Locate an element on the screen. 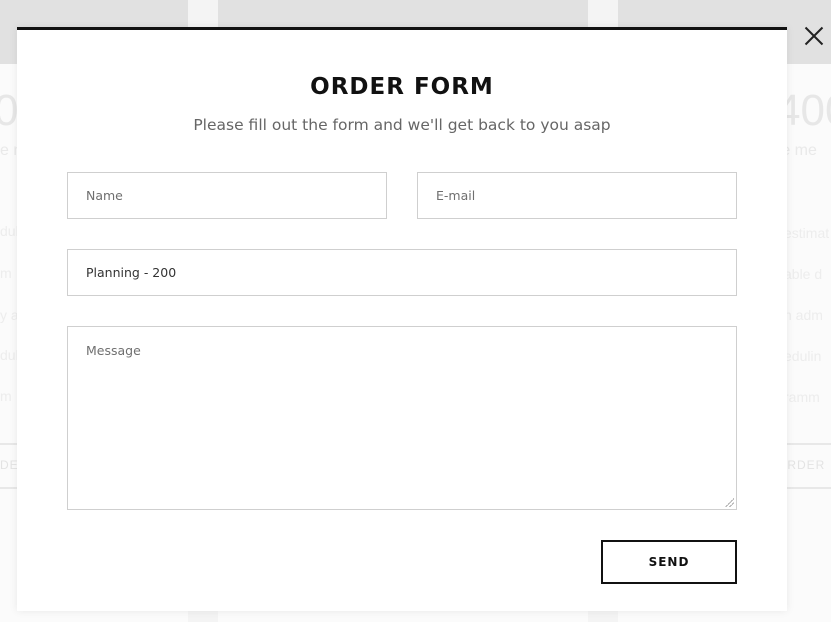 Image resolution: width=831 pixels, height=622 pixels. name-input is located at coordinates (227, 195).